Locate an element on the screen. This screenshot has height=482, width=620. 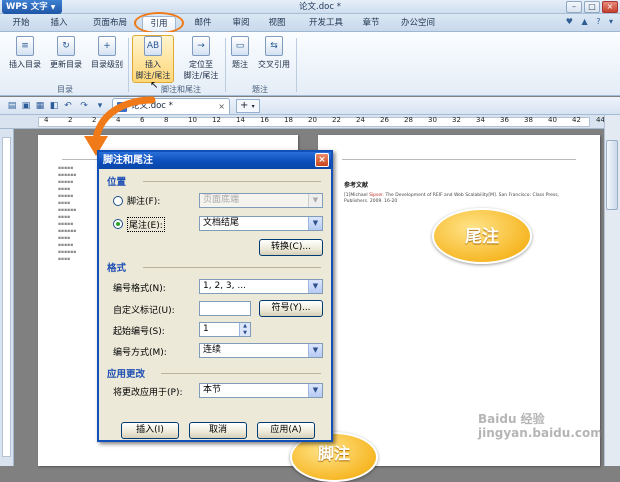
save-icon: ▣ is located at coordinates (26, 106).